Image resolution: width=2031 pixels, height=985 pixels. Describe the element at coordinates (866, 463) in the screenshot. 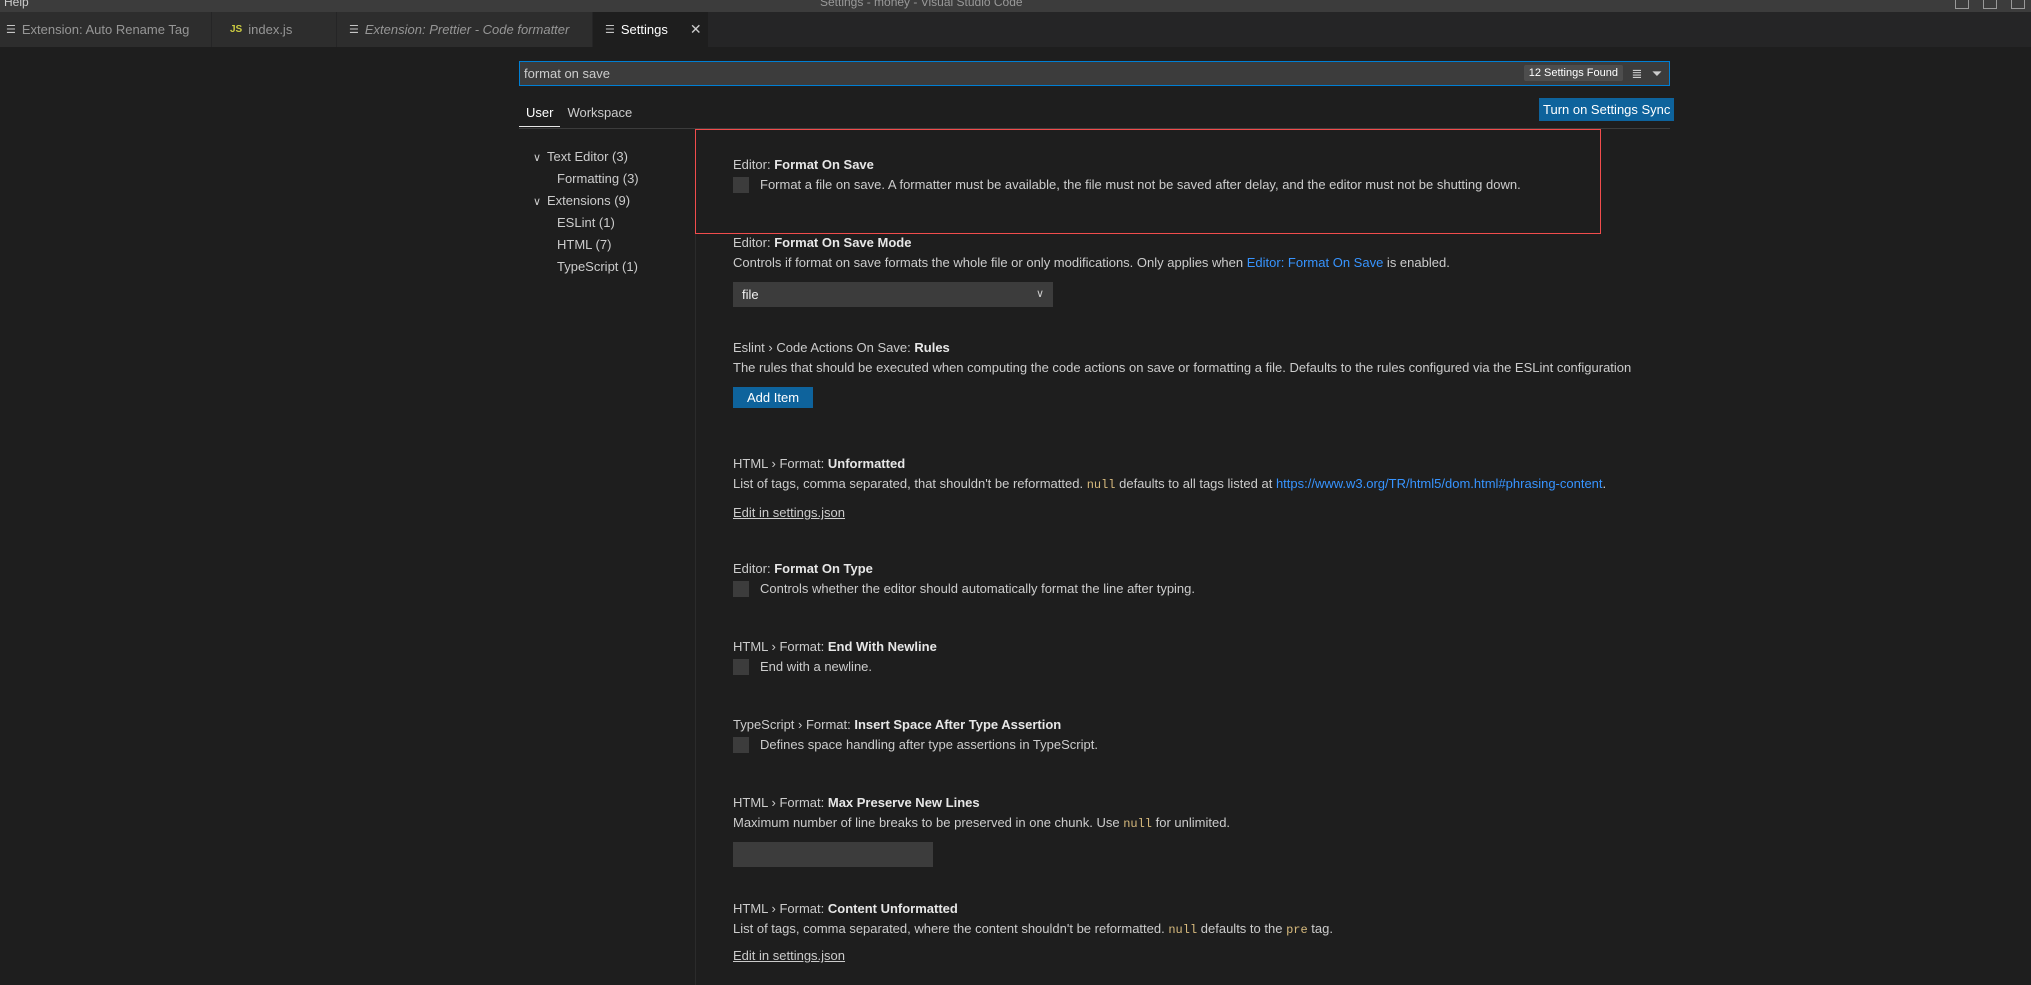

I see `setting-name: Unformatted` at that location.